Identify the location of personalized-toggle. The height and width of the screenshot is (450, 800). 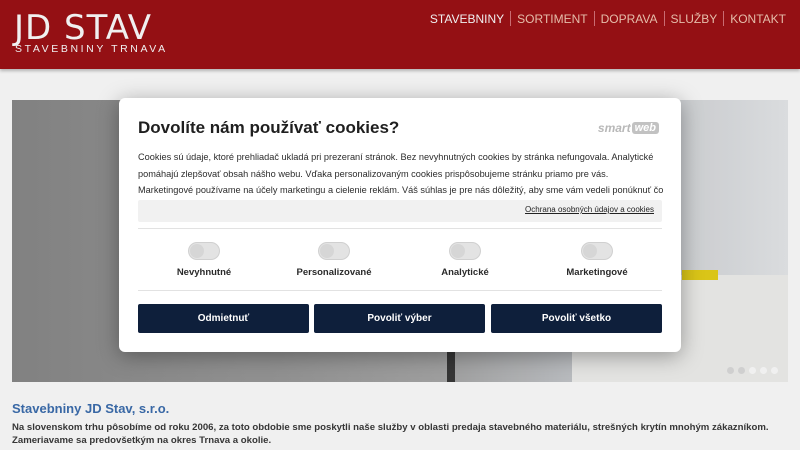
(334, 251).